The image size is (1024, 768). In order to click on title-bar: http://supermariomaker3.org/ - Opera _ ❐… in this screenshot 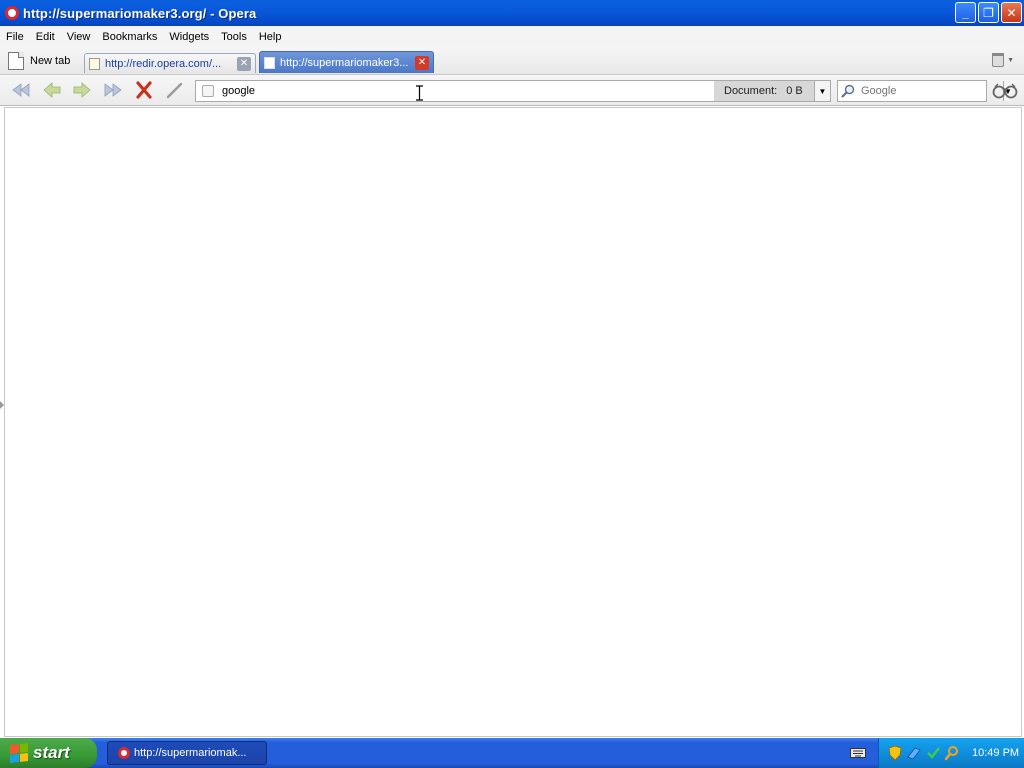, I will do `click(512, 13)`.